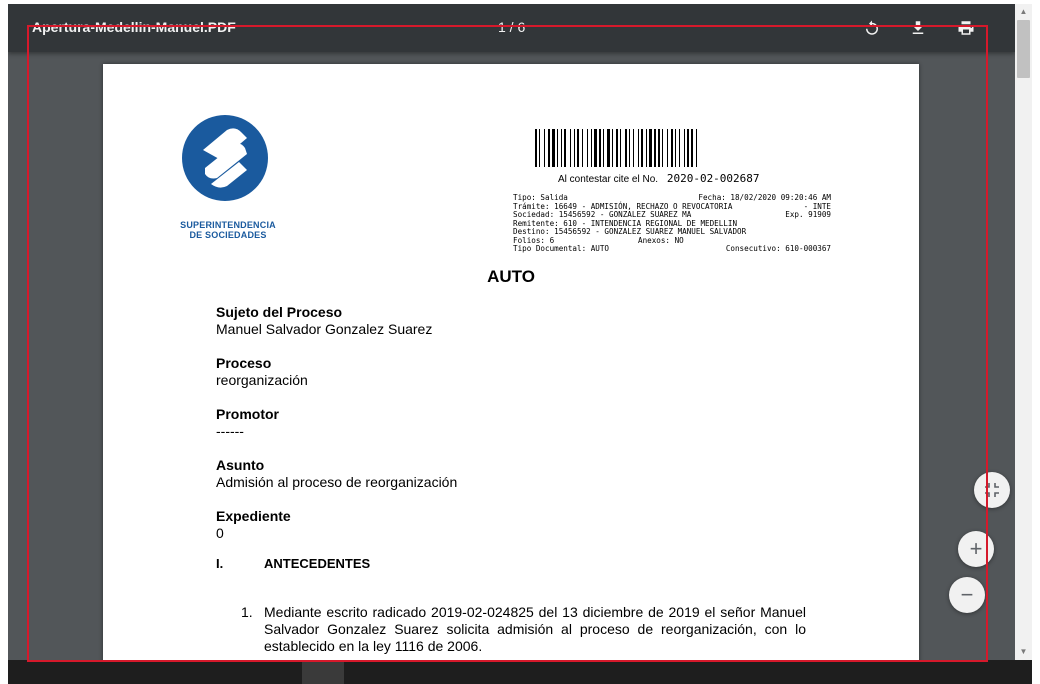  Describe the element at coordinates (134, 27) in the screenshot. I see `document-title: Apertura-Medellin-Manuel.PDF` at that location.